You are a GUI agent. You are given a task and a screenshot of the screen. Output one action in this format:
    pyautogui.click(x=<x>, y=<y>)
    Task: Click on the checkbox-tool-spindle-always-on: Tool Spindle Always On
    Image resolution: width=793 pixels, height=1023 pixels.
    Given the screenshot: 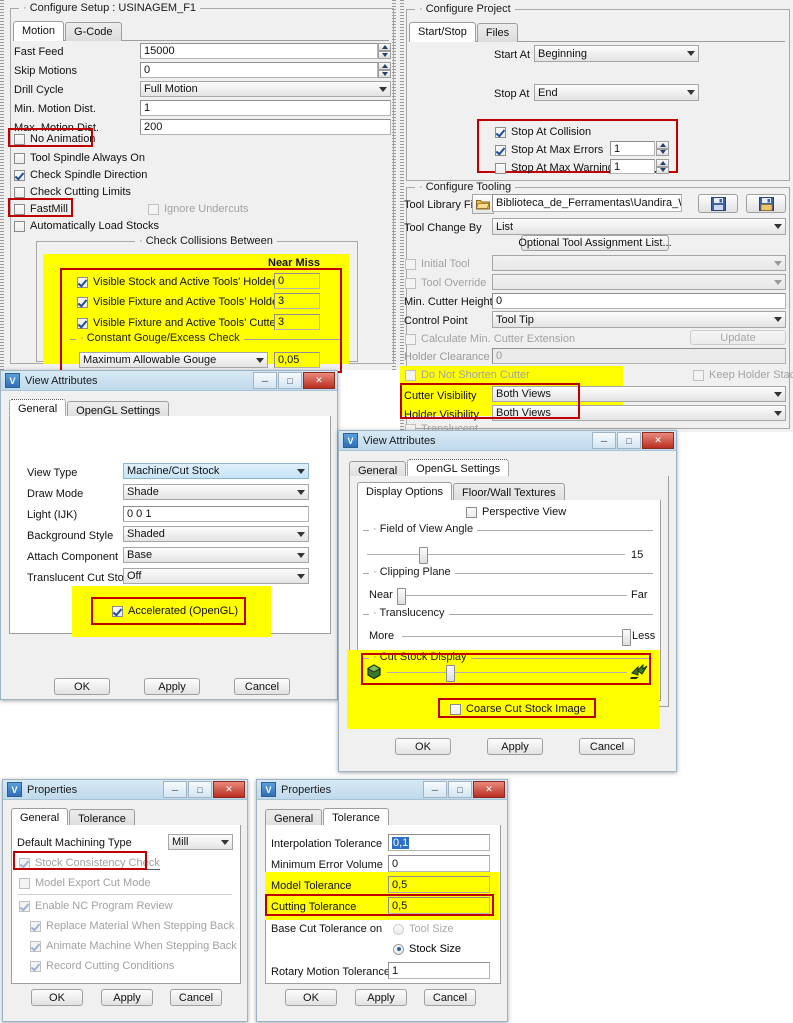 What is the action you would take?
    pyautogui.click(x=79, y=158)
    